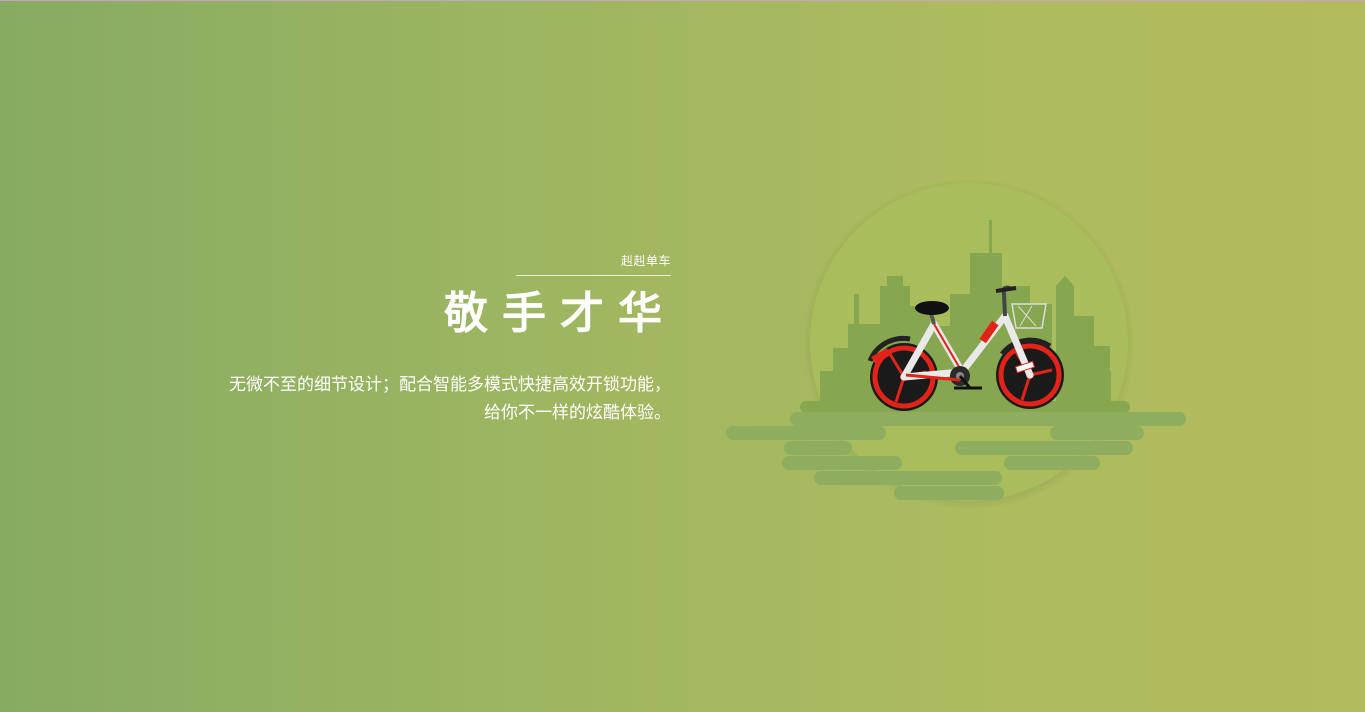 The image size is (1365, 712). What do you see at coordinates (593, 264) in the screenshot?
I see `brand-label: 赳赳单车` at bounding box center [593, 264].